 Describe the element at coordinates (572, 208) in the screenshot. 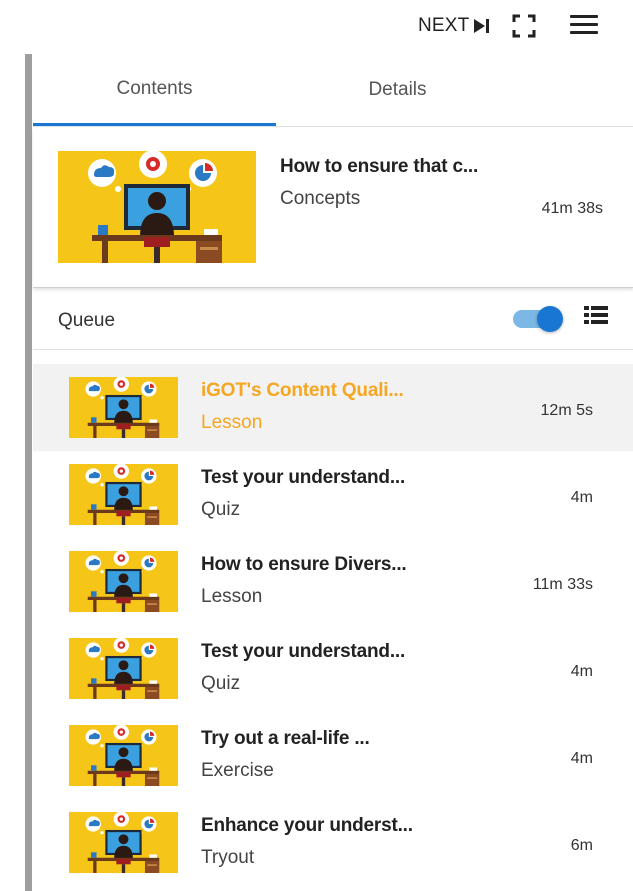

I see `current-content-duration: 41m 38s` at that location.